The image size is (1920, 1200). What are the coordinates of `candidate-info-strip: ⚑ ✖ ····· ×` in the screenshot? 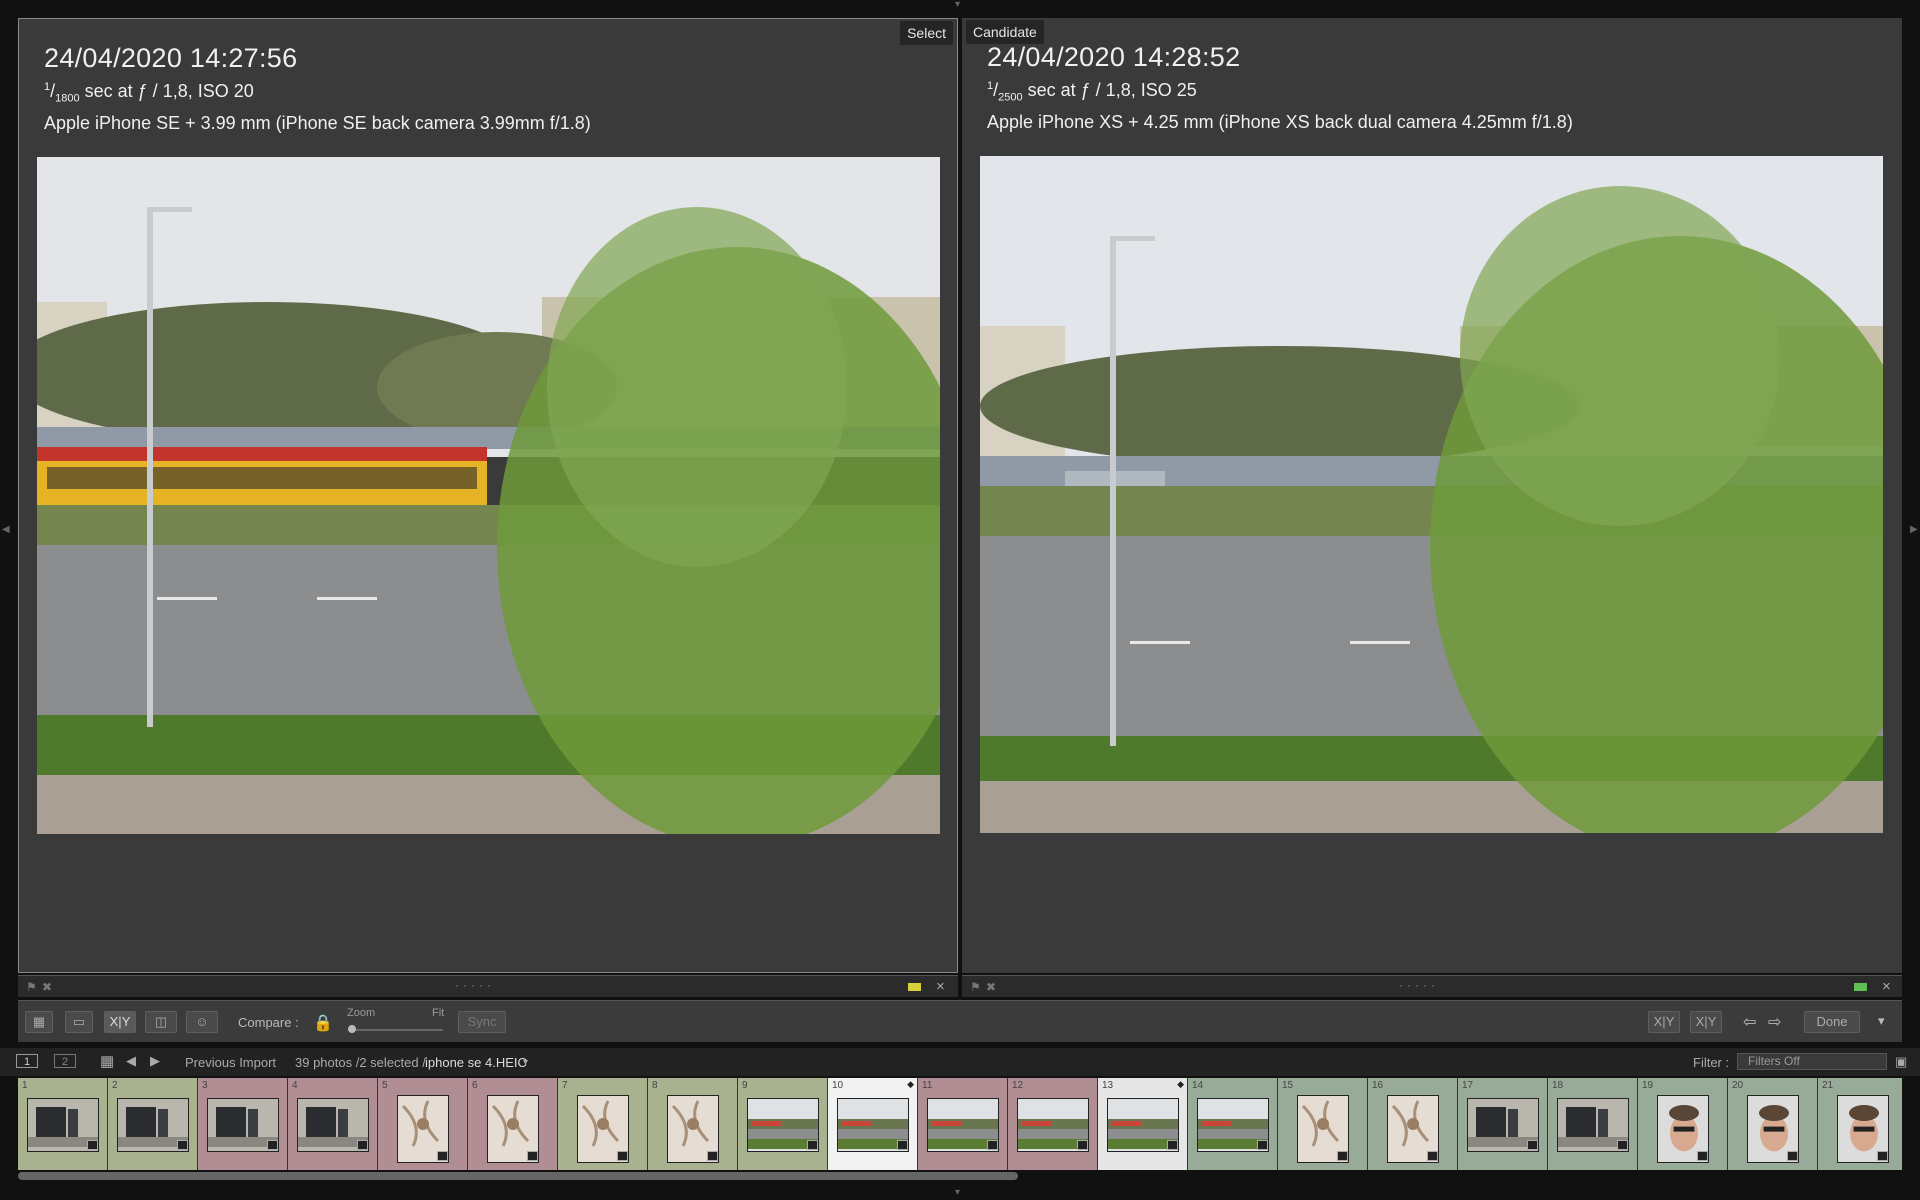 It's located at (1432, 986).